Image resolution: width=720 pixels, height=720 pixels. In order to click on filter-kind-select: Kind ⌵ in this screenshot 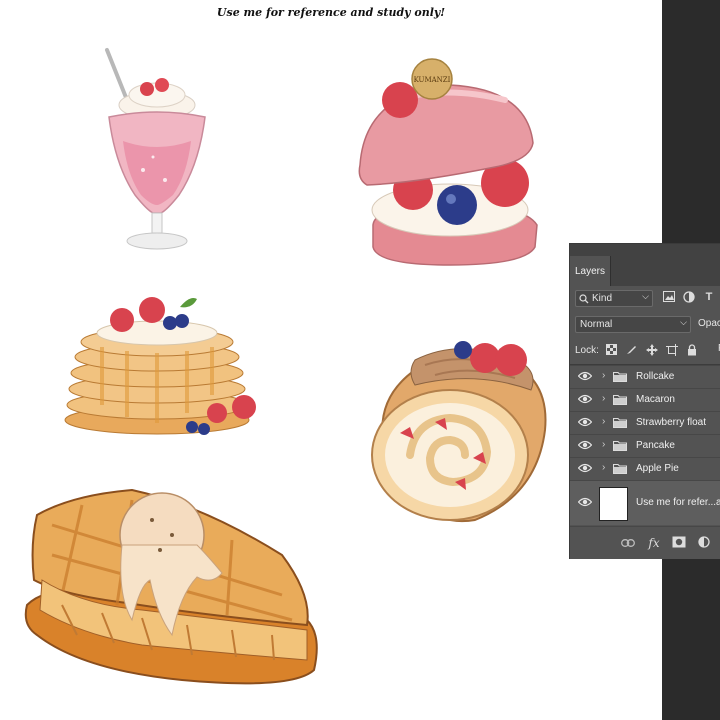, I will do `click(614, 298)`.